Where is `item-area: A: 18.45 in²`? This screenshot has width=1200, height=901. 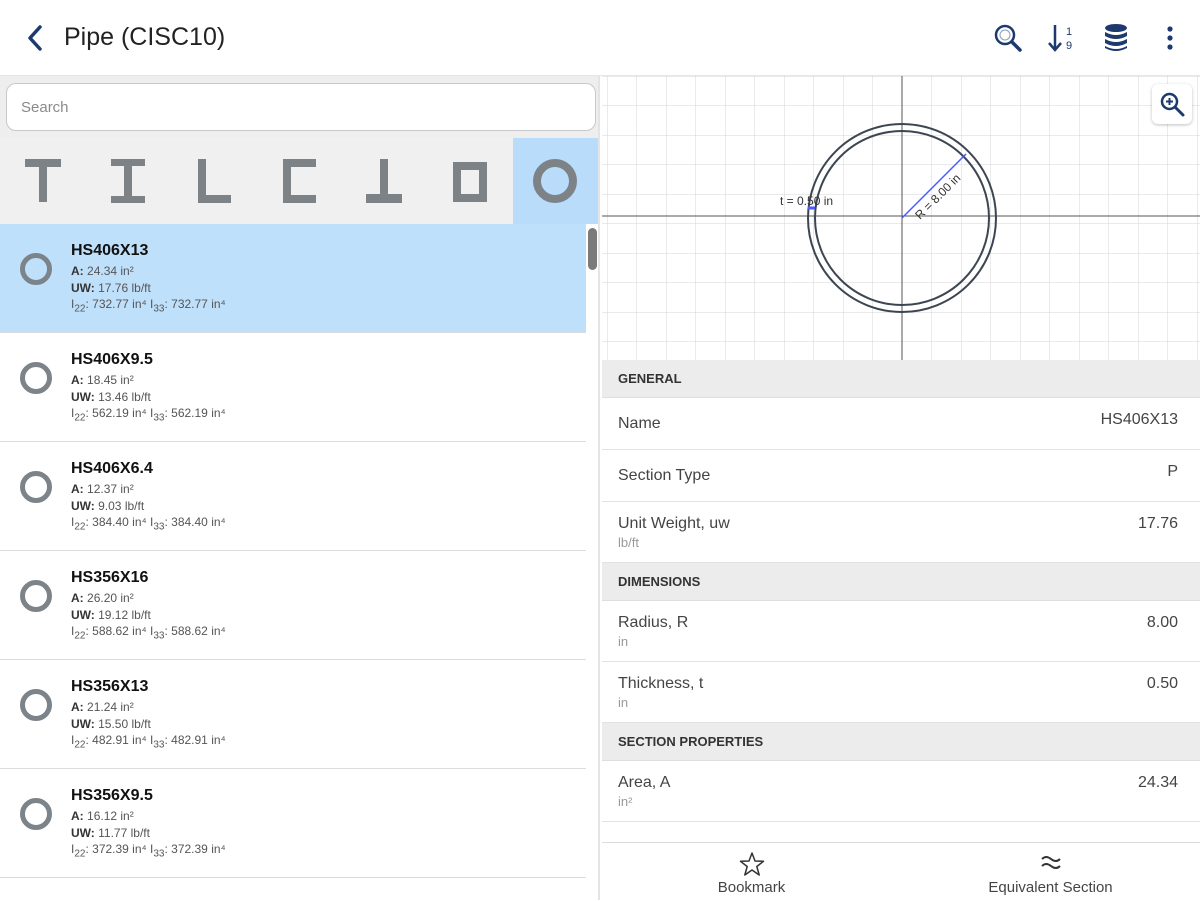 item-area: A: 18.45 in² is located at coordinates (102, 380).